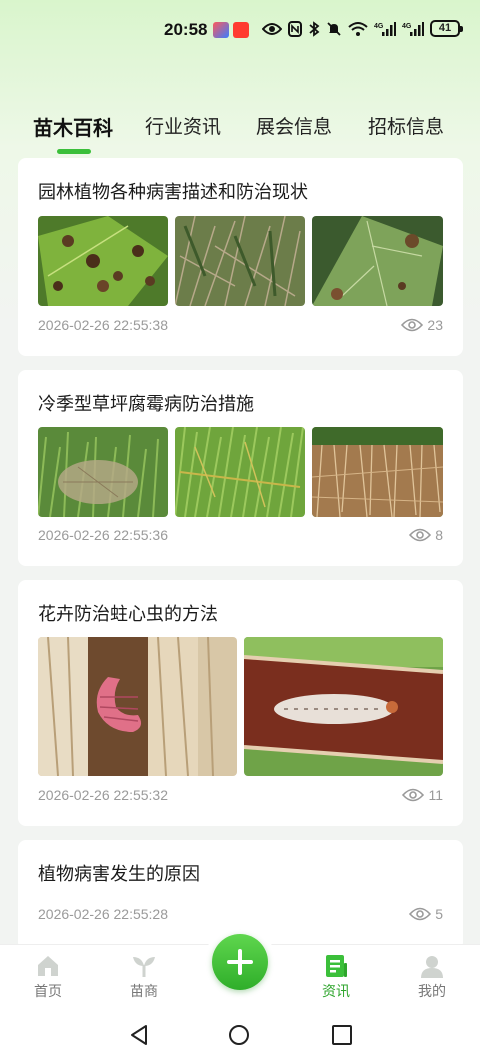 The width and height of the screenshot is (480, 1061). I want to click on article-views: 11, so click(422, 795).